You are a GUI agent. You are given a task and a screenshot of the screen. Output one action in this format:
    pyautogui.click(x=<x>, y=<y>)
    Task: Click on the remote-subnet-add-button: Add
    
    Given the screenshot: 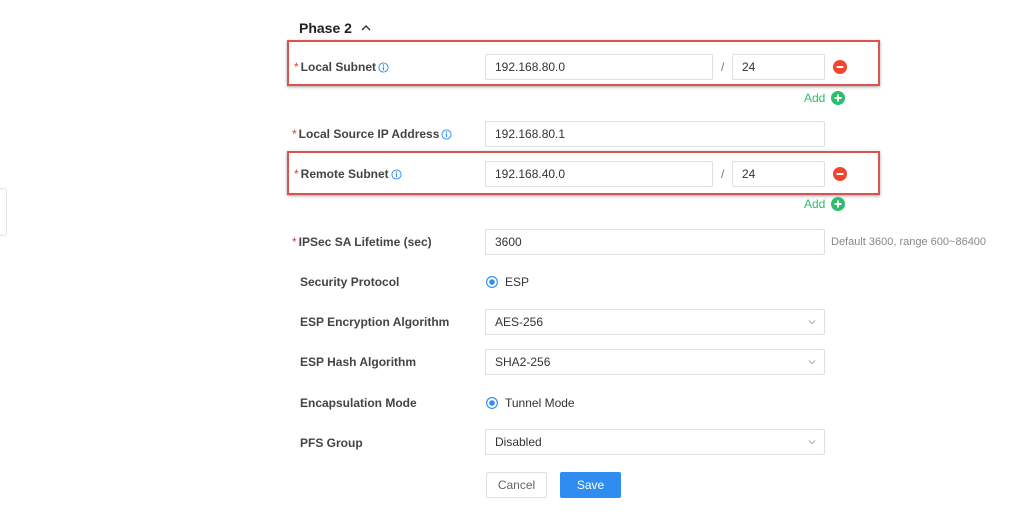 What is the action you would take?
    pyautogui.click(x=825, y=204)
    